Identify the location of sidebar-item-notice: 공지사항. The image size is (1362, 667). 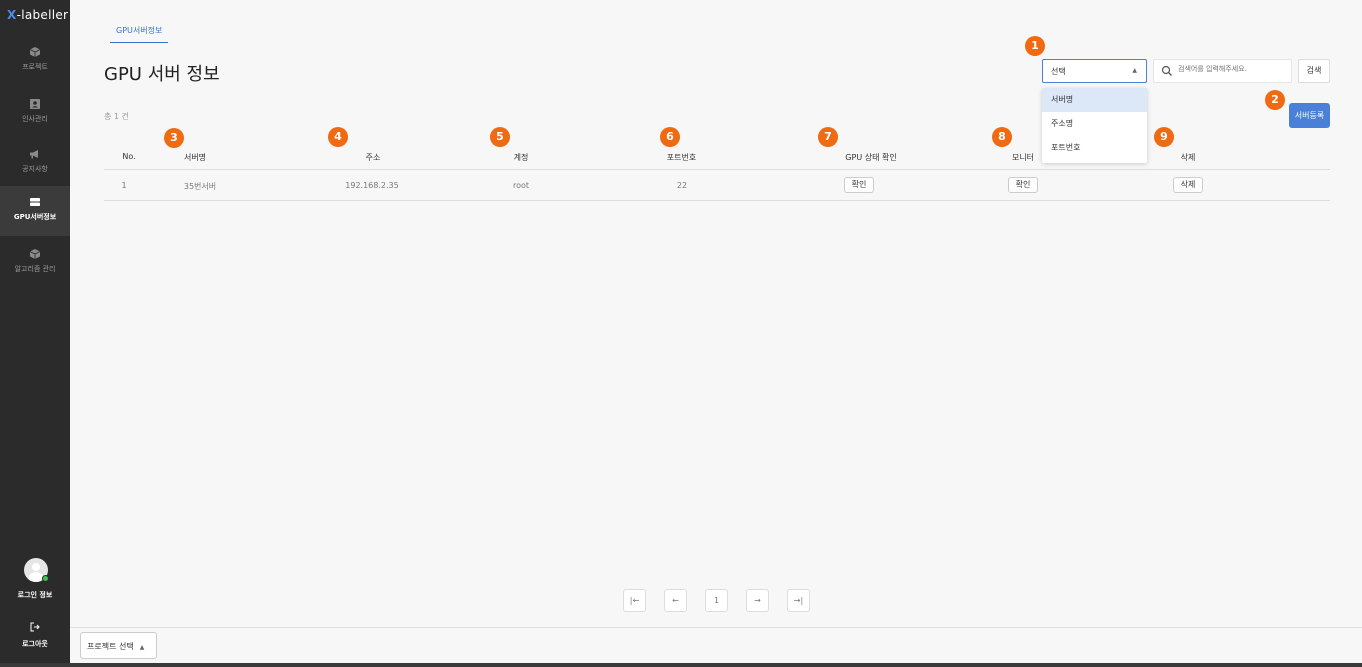
(35, 163).